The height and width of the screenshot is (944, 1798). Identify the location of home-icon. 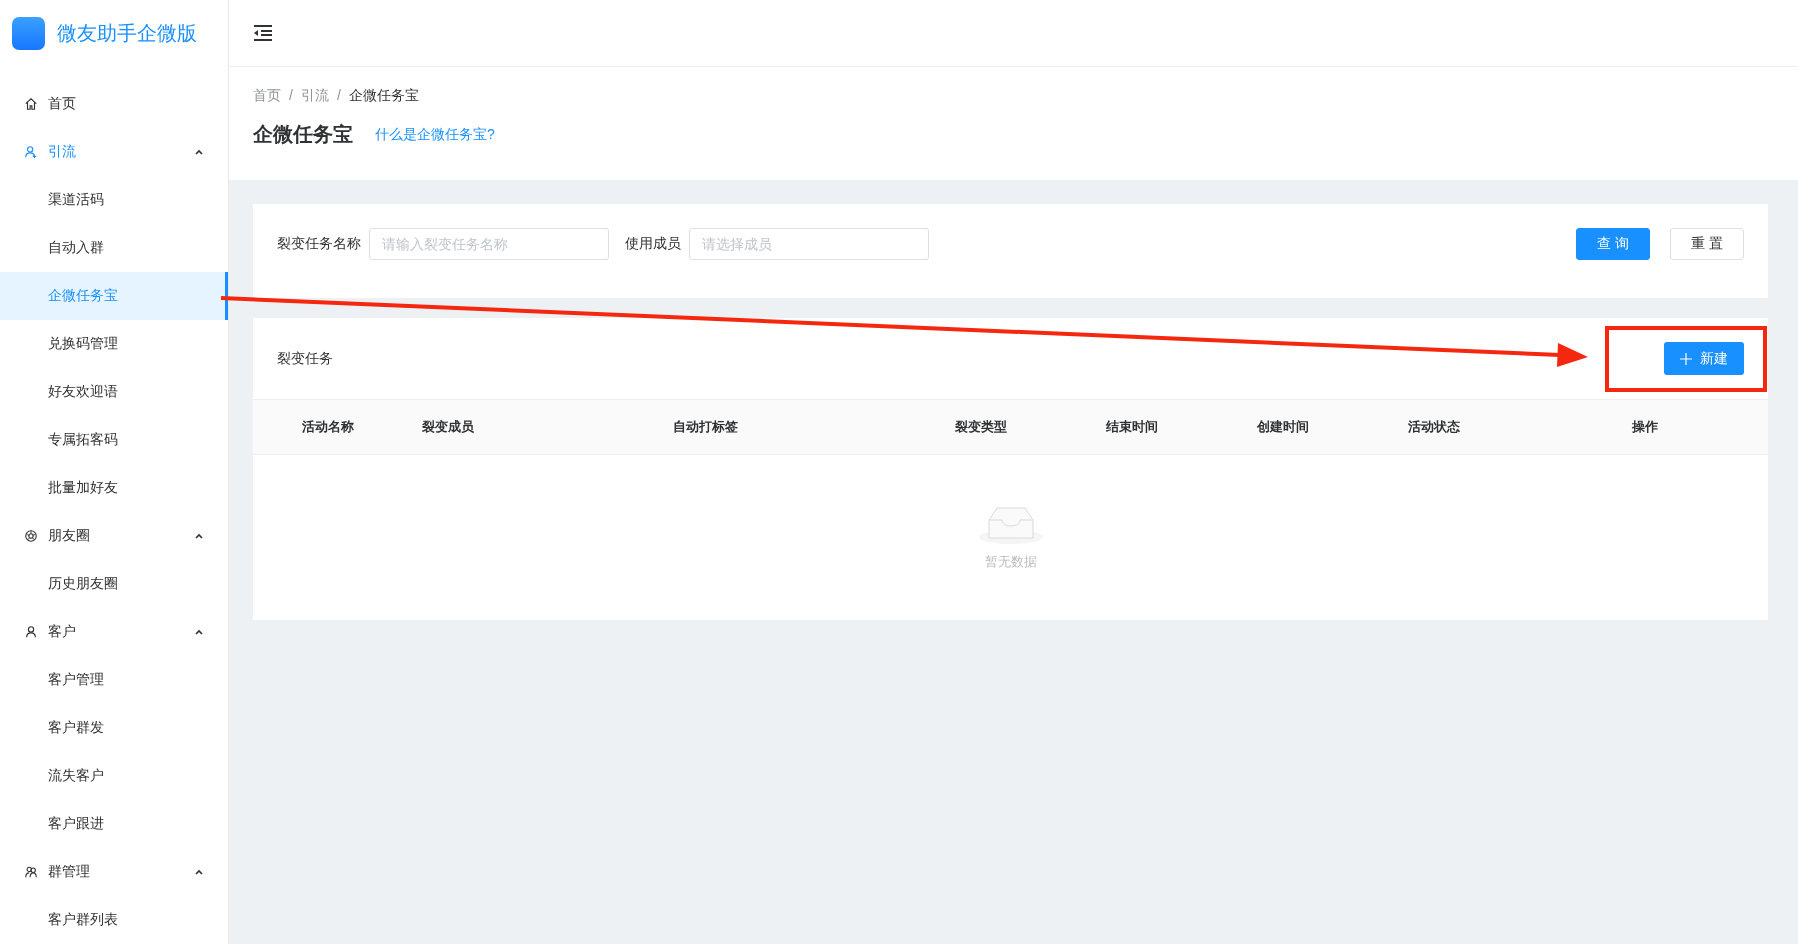
(31, 104).